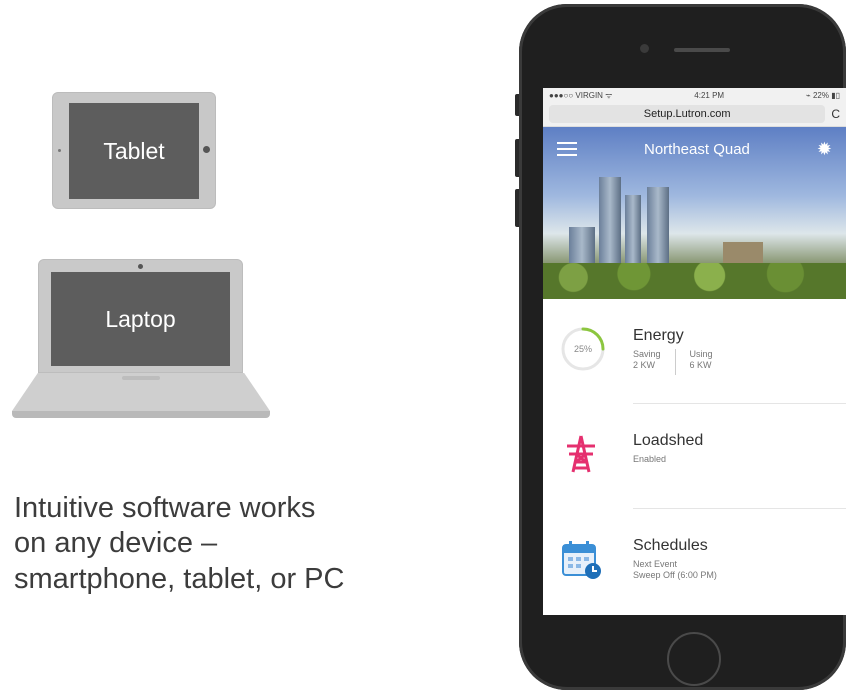  I want to click on phone-front-camera, so click(644, 48).